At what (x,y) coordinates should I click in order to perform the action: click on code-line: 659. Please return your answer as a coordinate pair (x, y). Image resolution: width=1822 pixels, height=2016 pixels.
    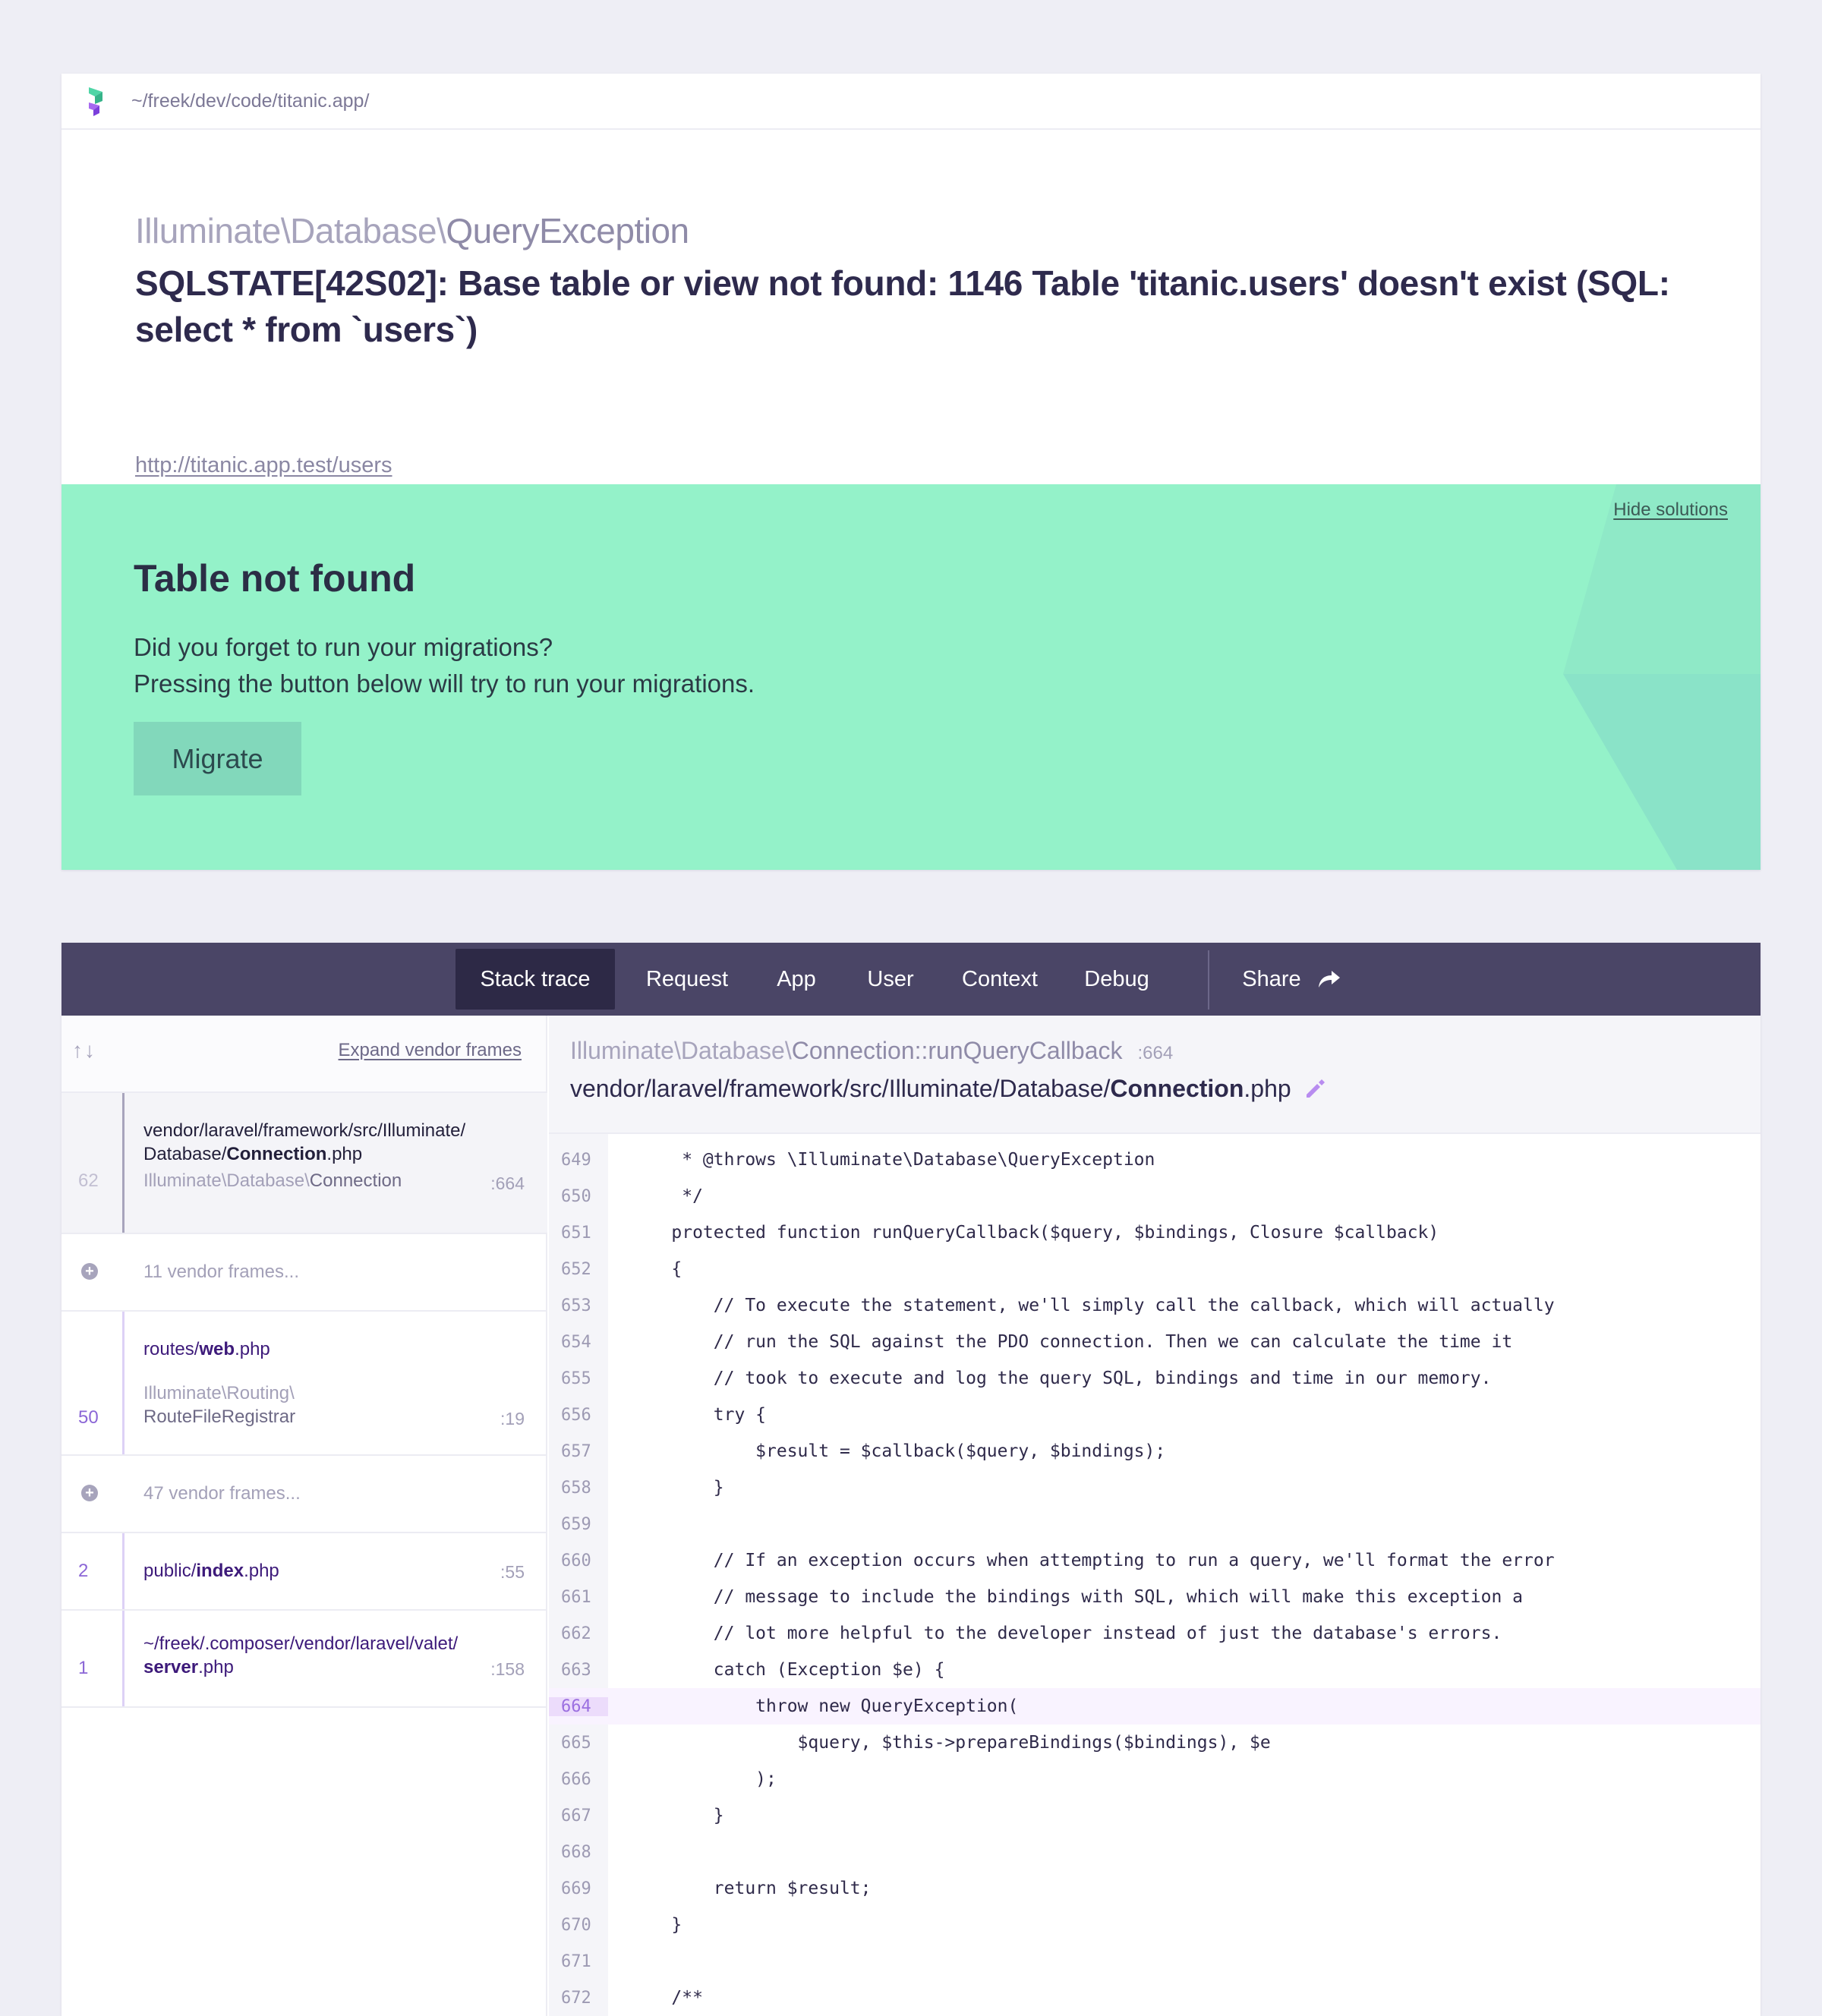
    Looking at the image, I should click on (1155, 1524).